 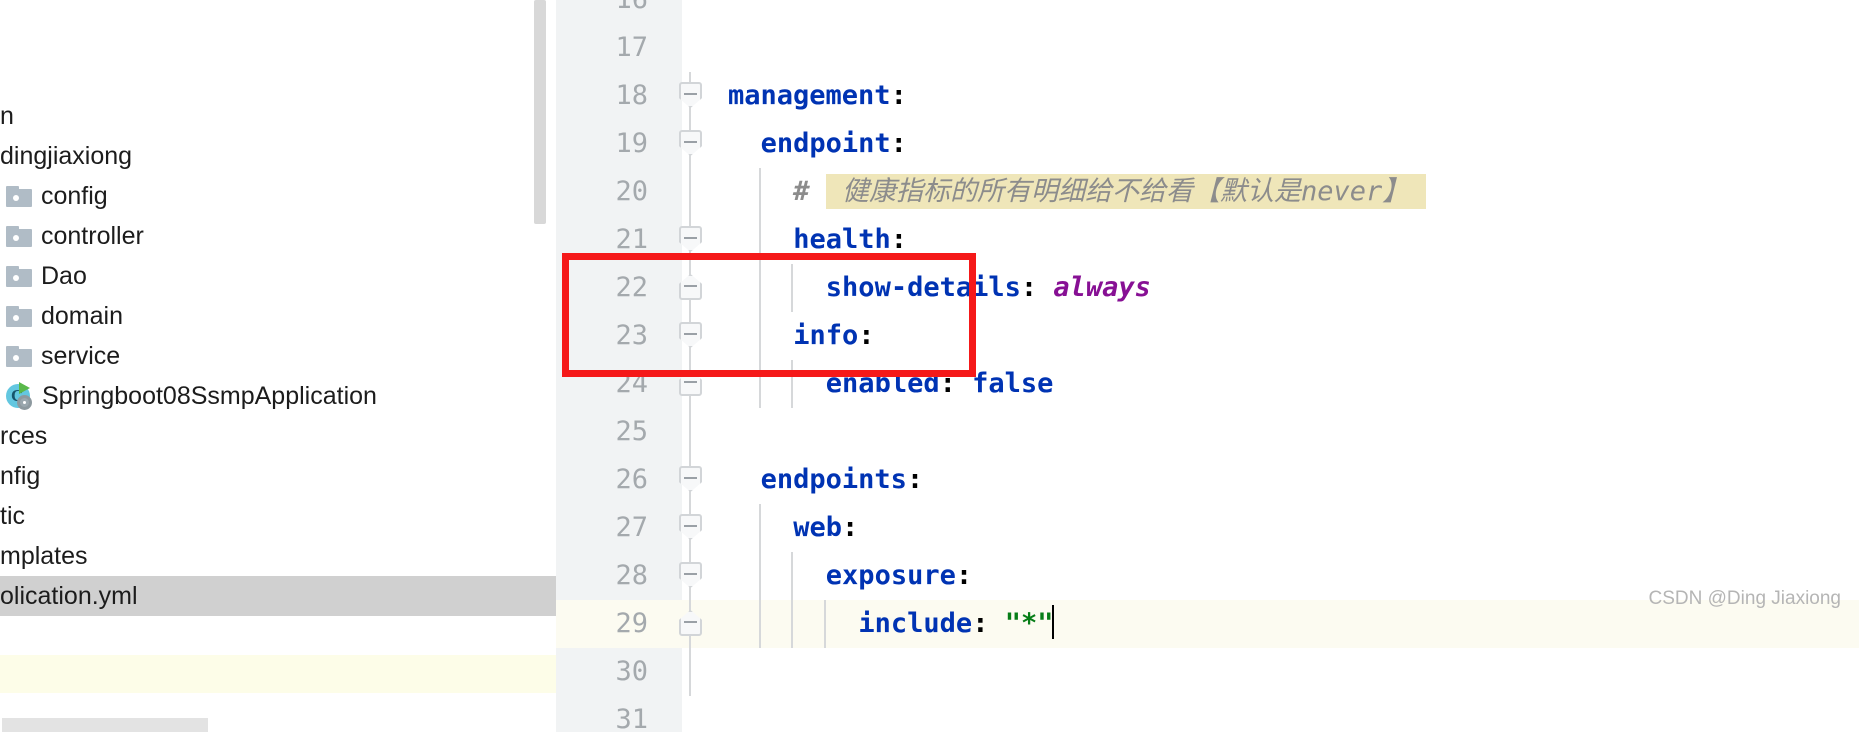 I want to click on code-line: 18 management:, so click(x=1207, y=96).